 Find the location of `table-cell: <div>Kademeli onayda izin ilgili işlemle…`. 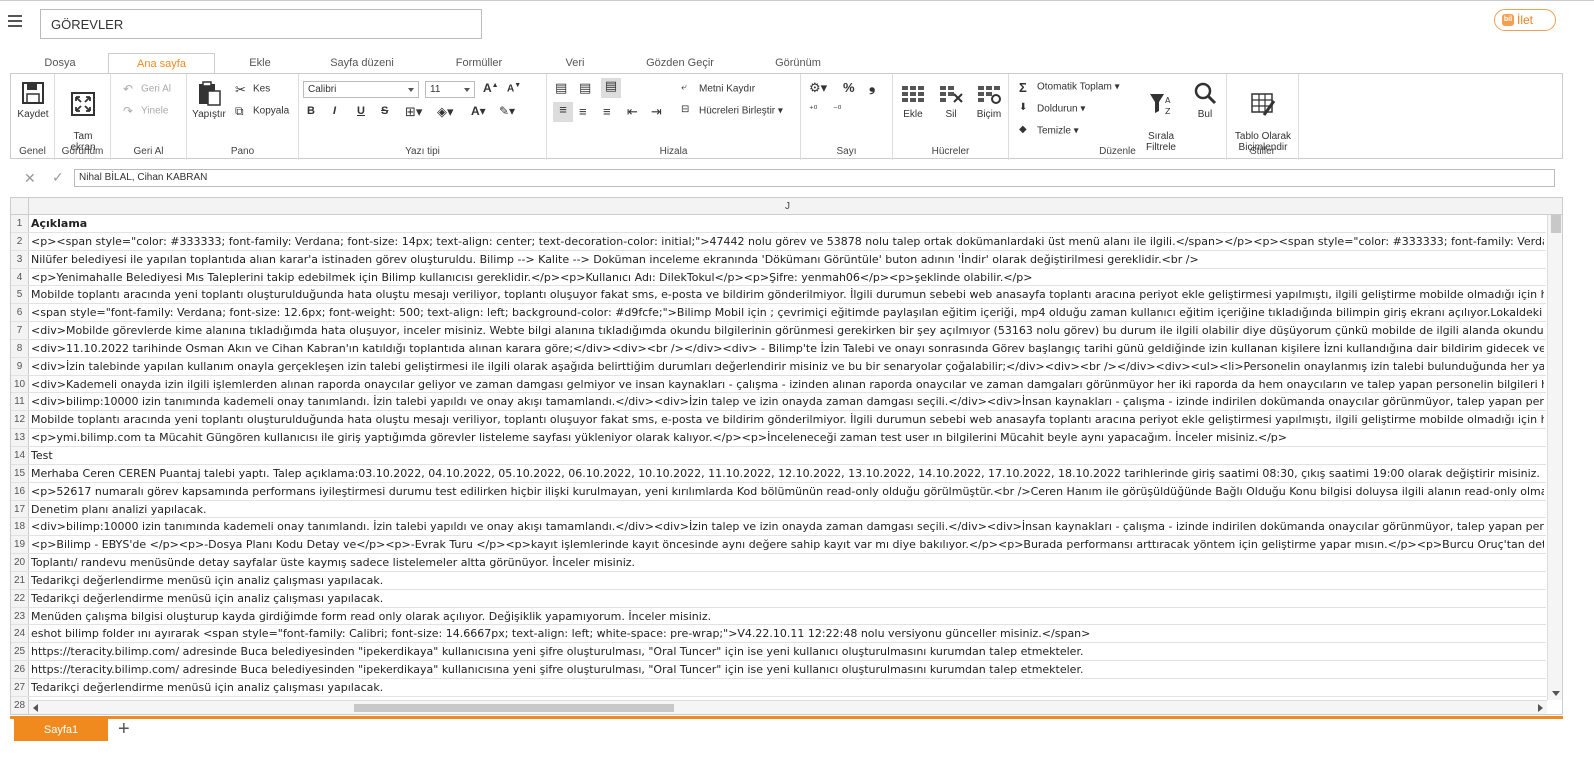

table-cell: <div>Kademeli onayda izin ilgili işlemle… is located at coordinates (787, 384).